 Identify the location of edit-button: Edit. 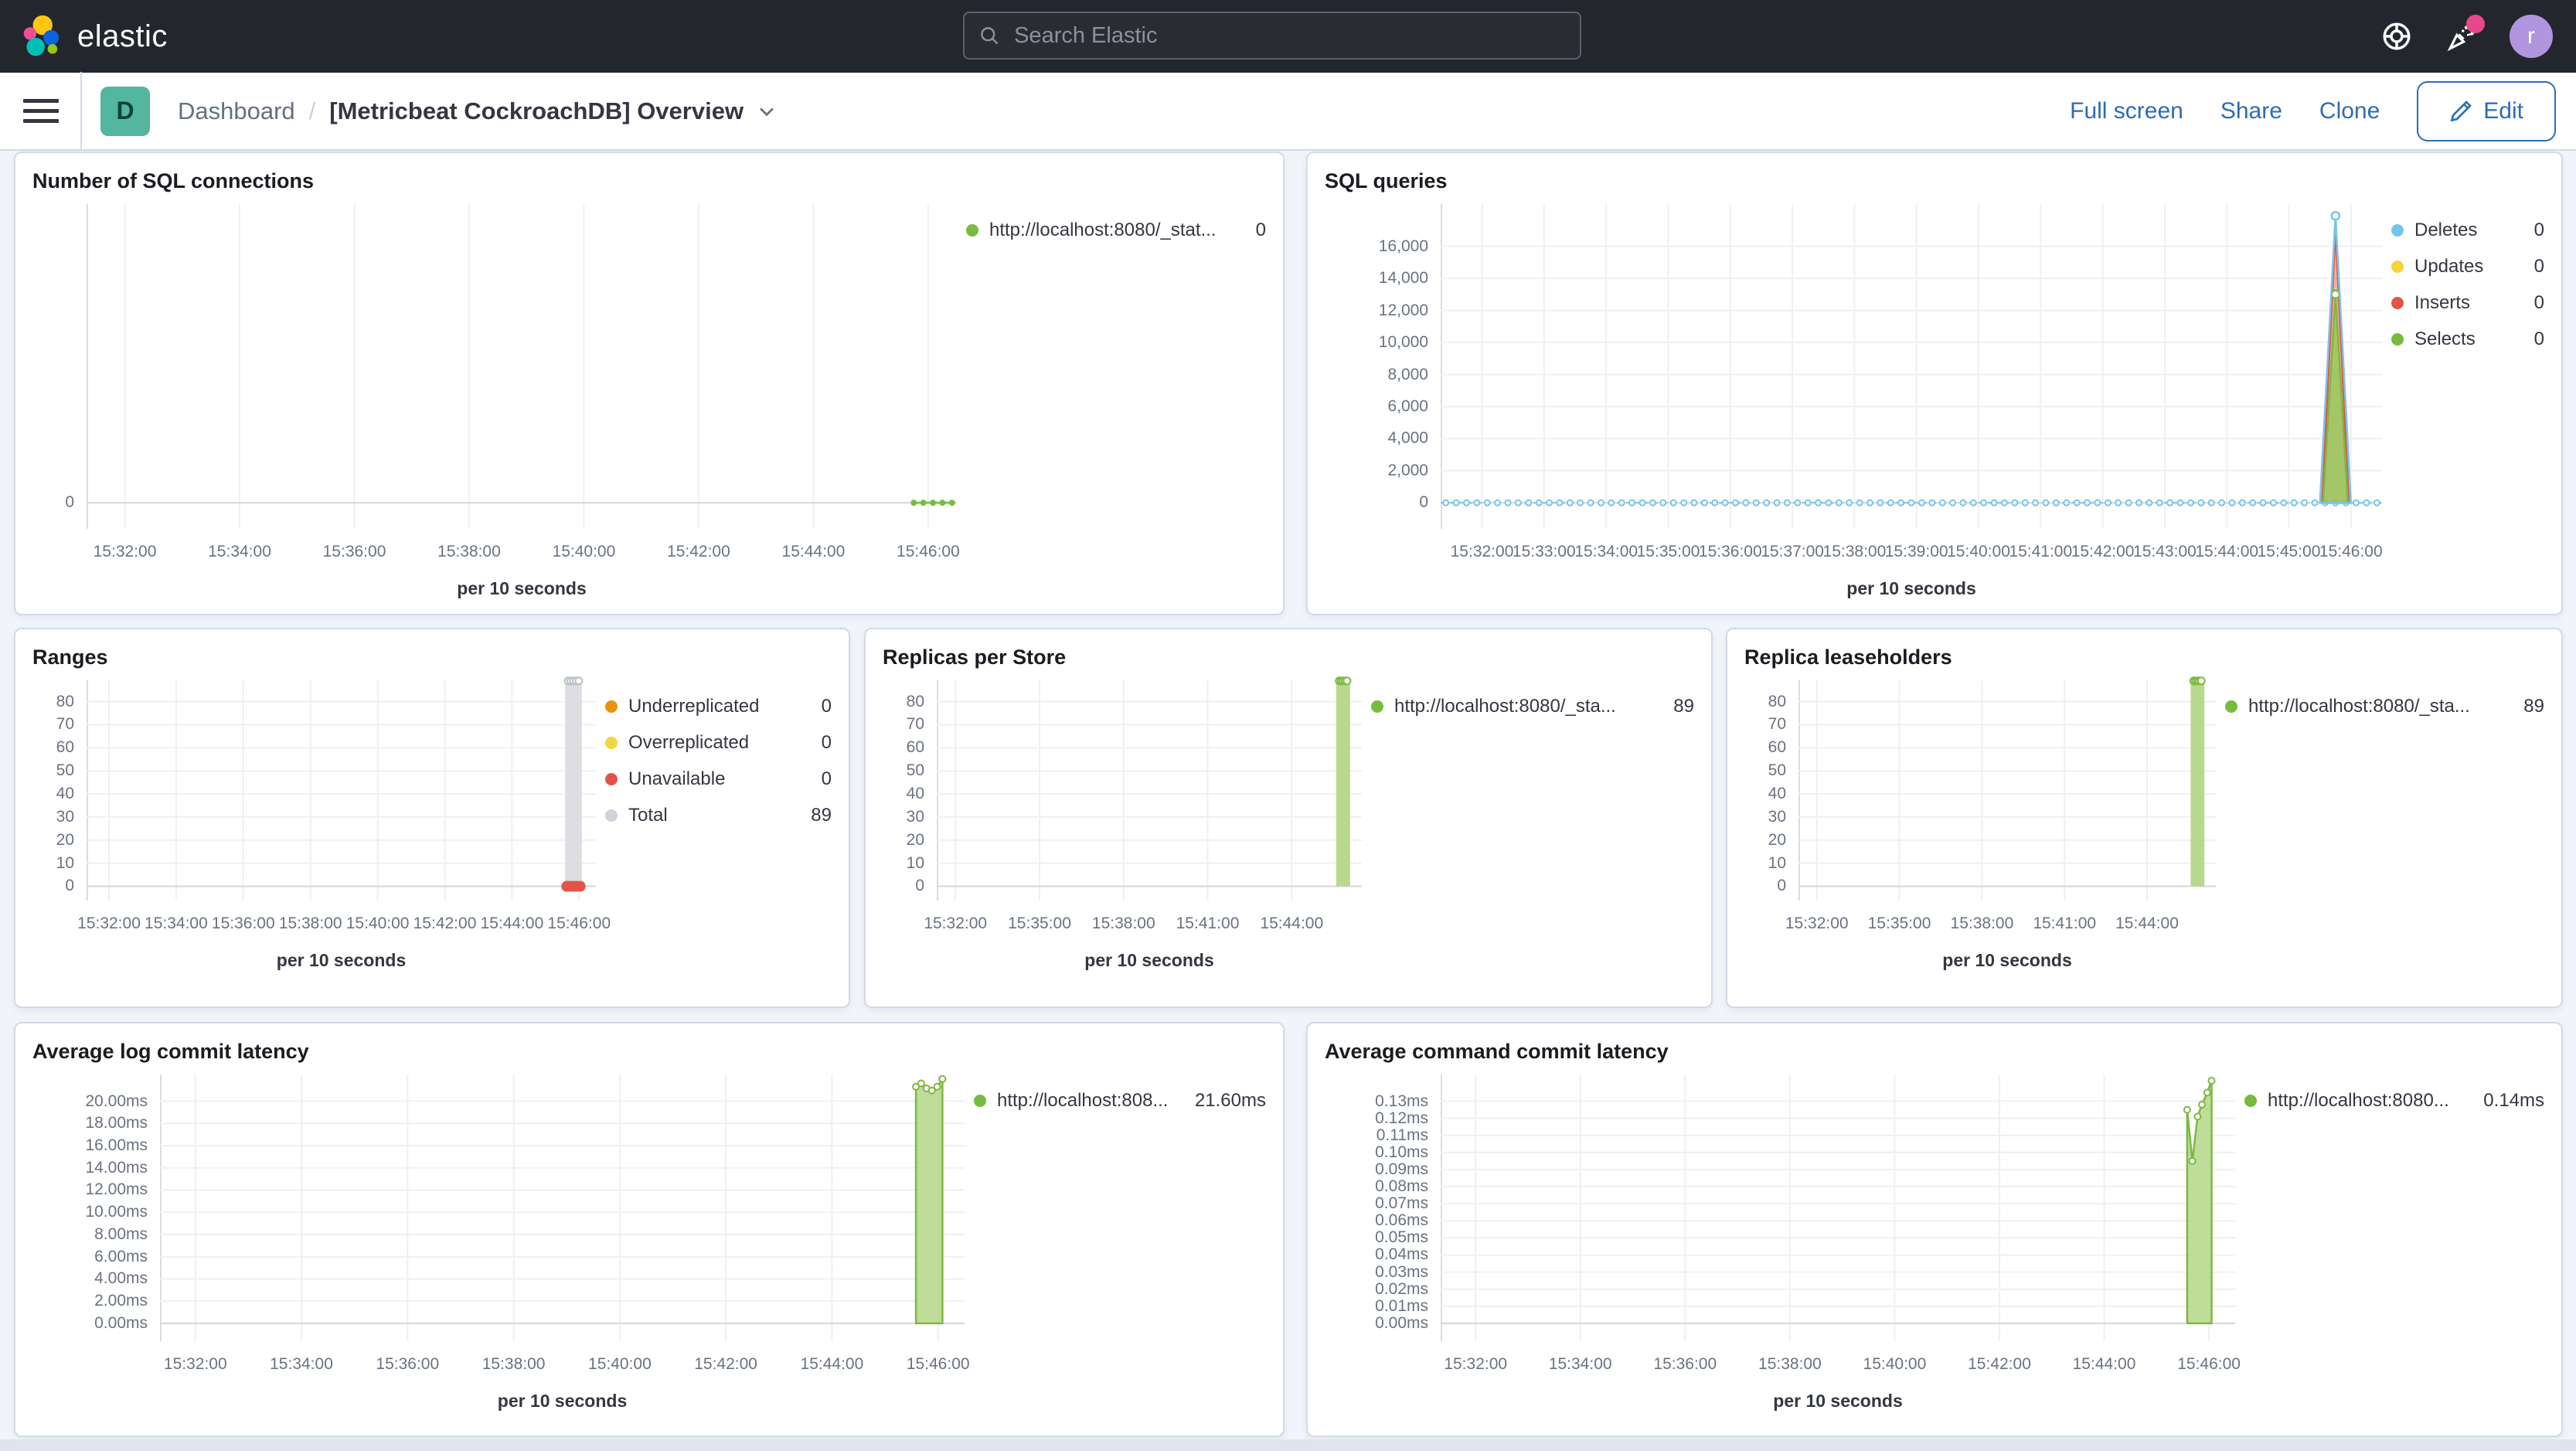
(2486, 111).